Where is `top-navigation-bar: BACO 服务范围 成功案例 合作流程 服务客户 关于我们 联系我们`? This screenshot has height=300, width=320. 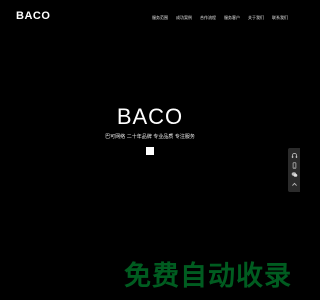 top-navigation-bar: BACO 服务范围 成功案例 合作流程 服务客户 关于我们 联系我们 is located at coordinates (150, 17).